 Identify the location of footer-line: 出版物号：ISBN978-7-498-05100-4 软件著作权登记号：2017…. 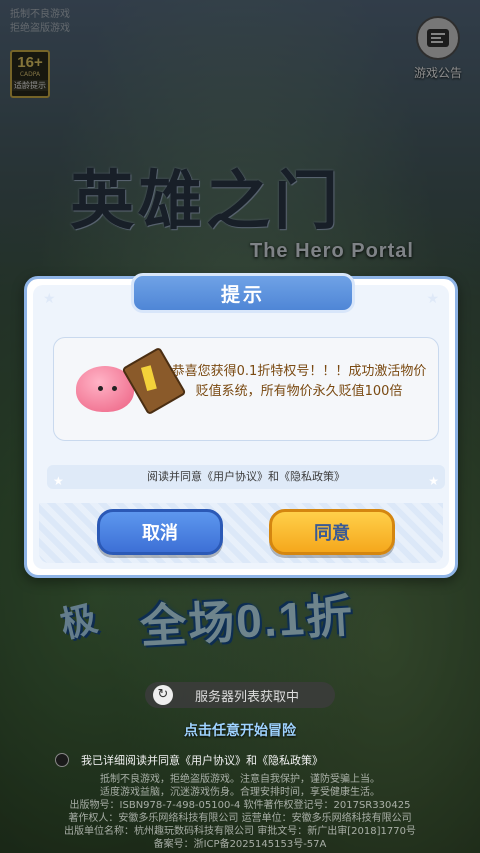
(240, 805).